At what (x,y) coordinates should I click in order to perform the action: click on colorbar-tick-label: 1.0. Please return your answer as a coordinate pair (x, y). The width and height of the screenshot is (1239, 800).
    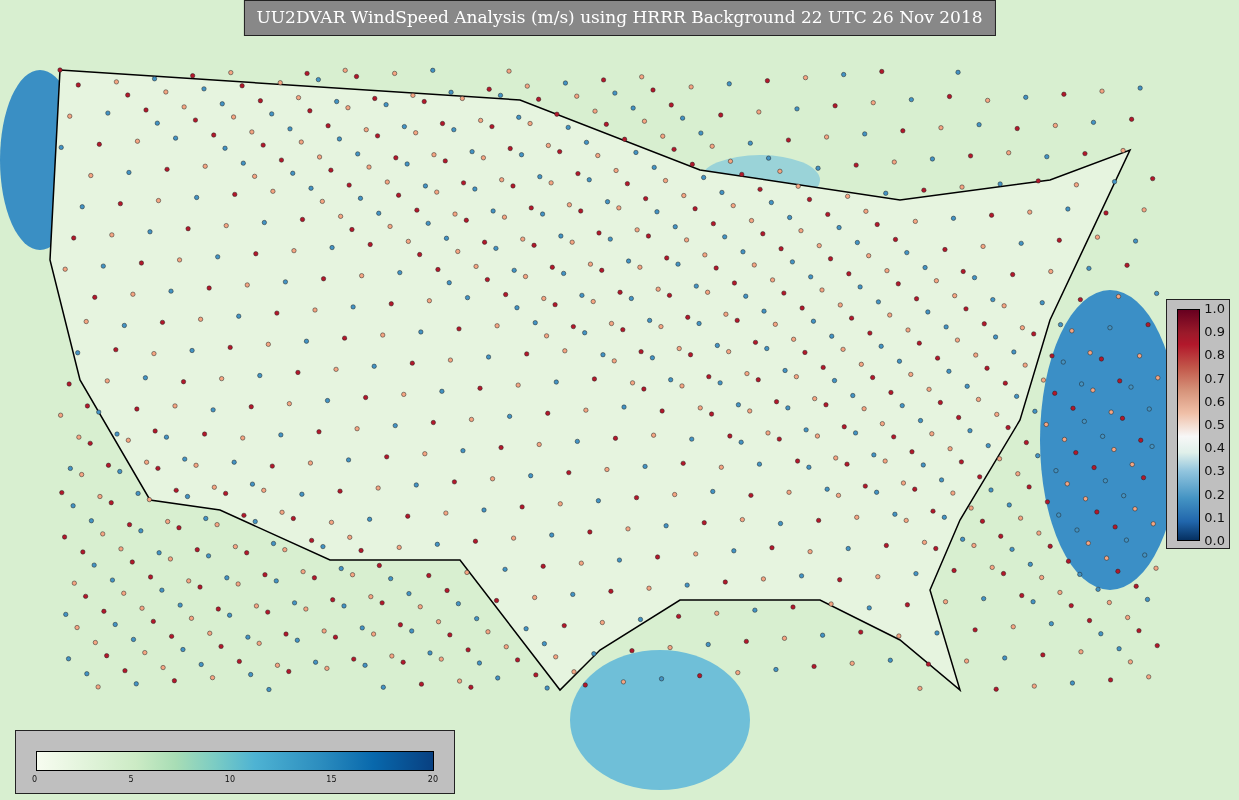
    Looking at the image, I should click on (1214, 309).